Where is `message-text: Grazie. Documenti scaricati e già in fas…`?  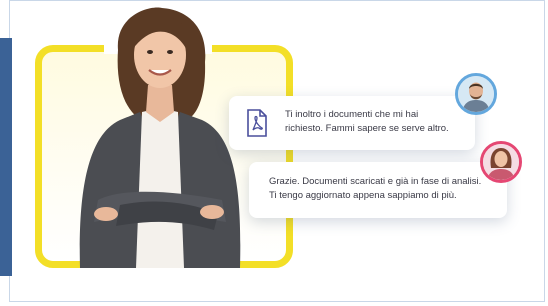
message-text: Grazie. Documenti scaricati e già in fas… is located at coordinates (375, 188).